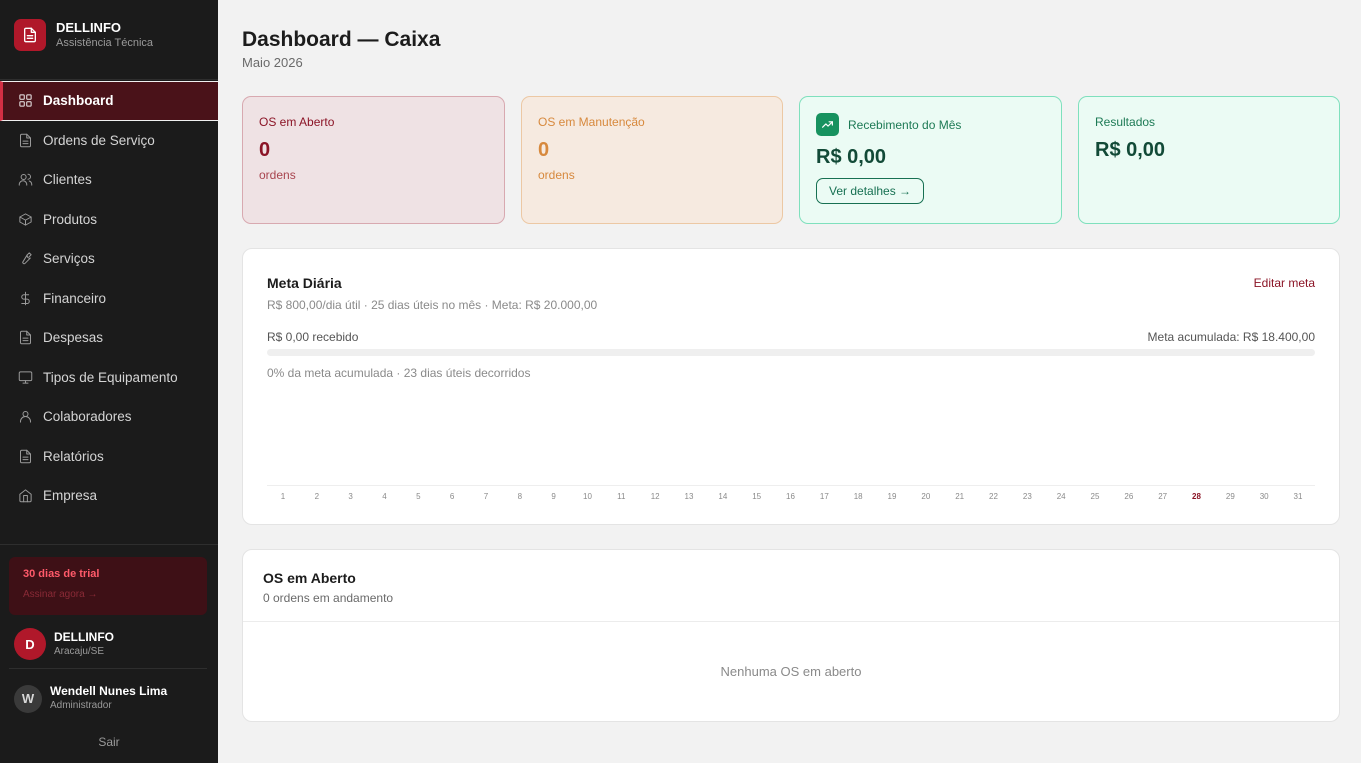 The image size is (1361, 763). What do you see at coordinates (418, 496) in the screenshot?
I see `day-label-5: 5` at bounding box center [418, 496].